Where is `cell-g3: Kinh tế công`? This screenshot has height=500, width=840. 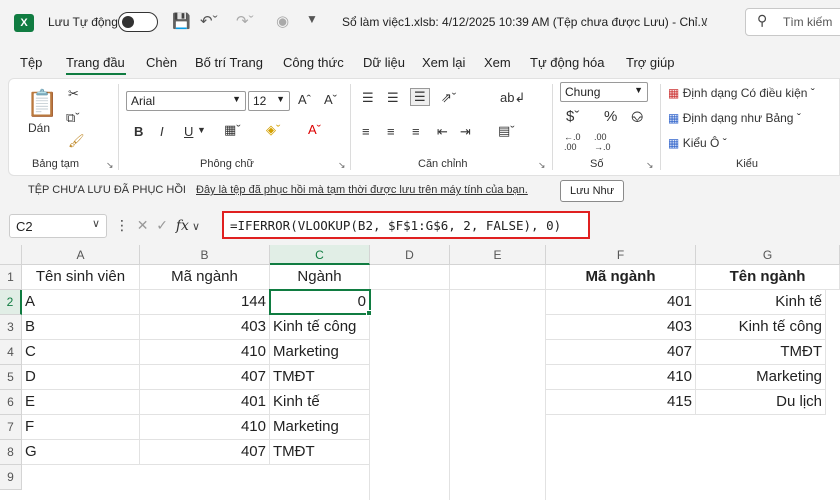 cell-g3: Kinh tế công is located at coordinates (761, 327).